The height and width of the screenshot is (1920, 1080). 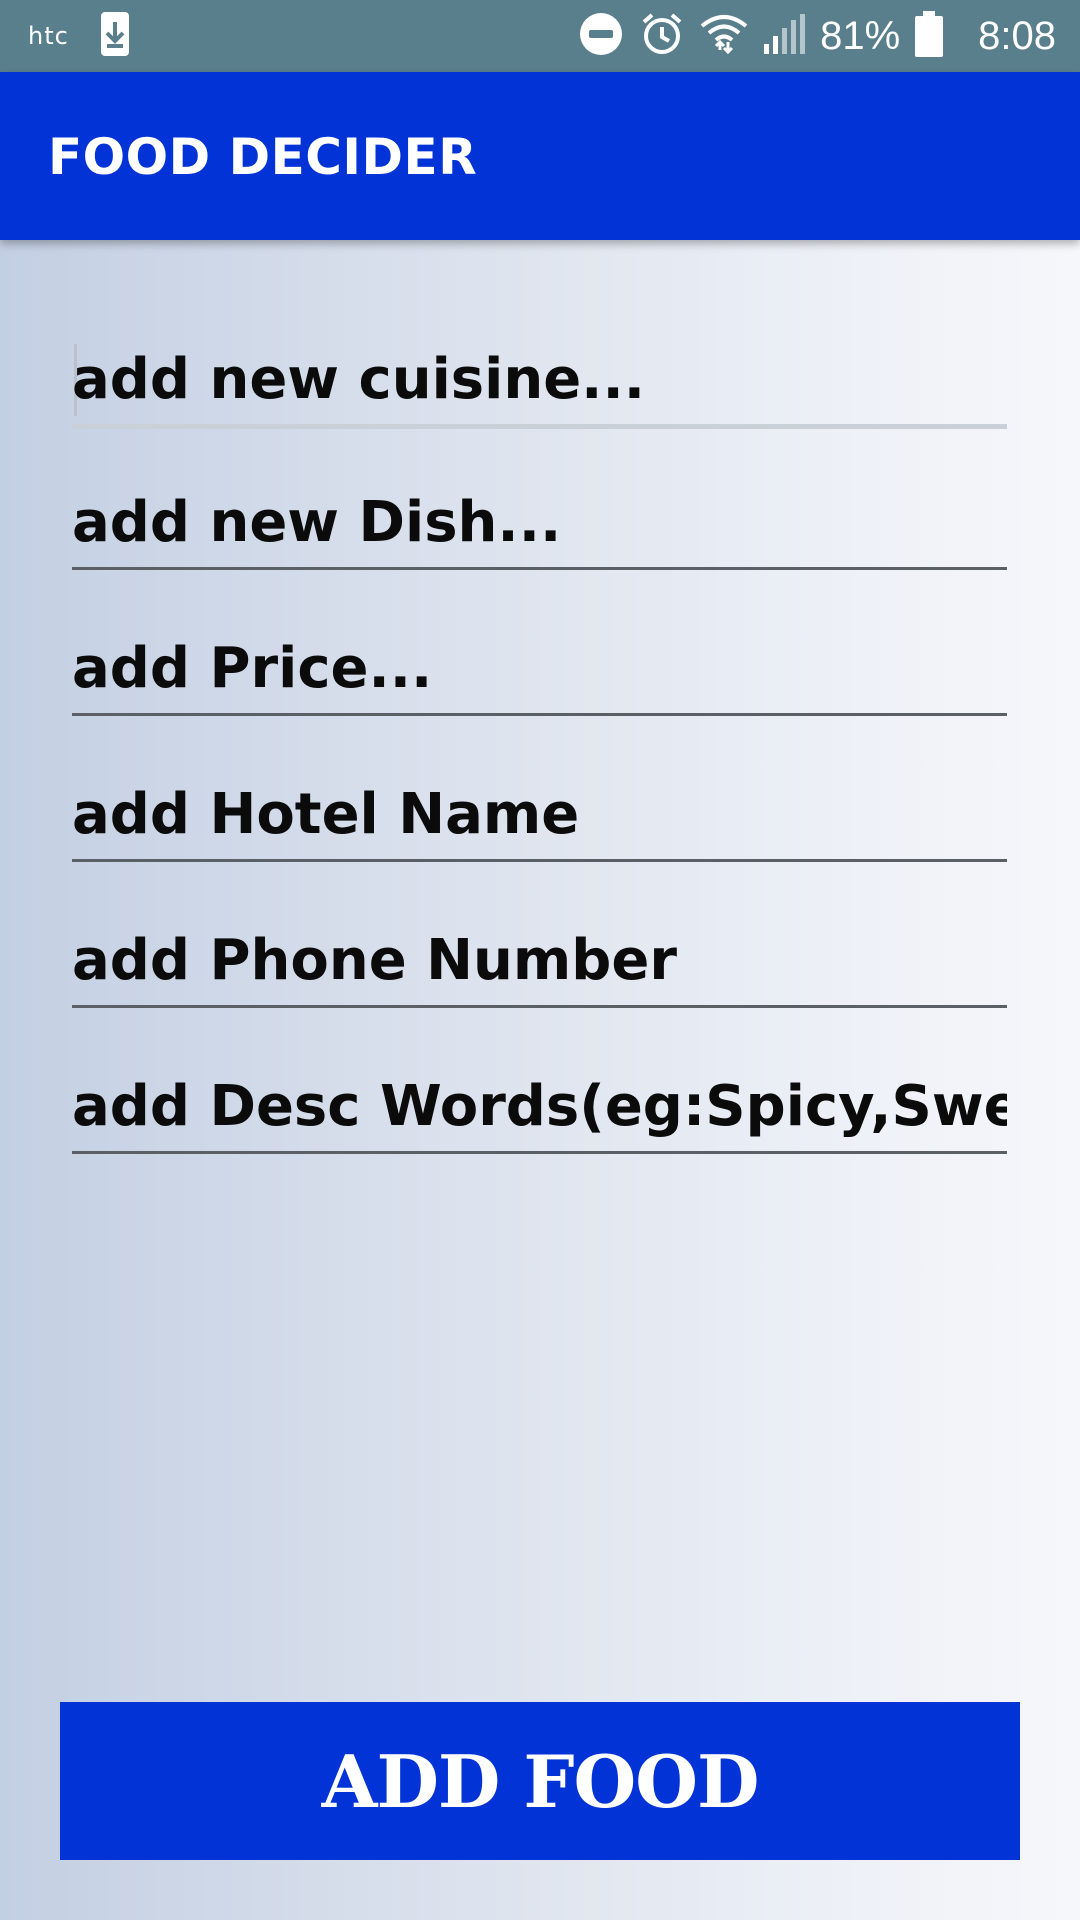 I want to click on hotel-name-input: add Hotel Name, so click(x=539, y=812).